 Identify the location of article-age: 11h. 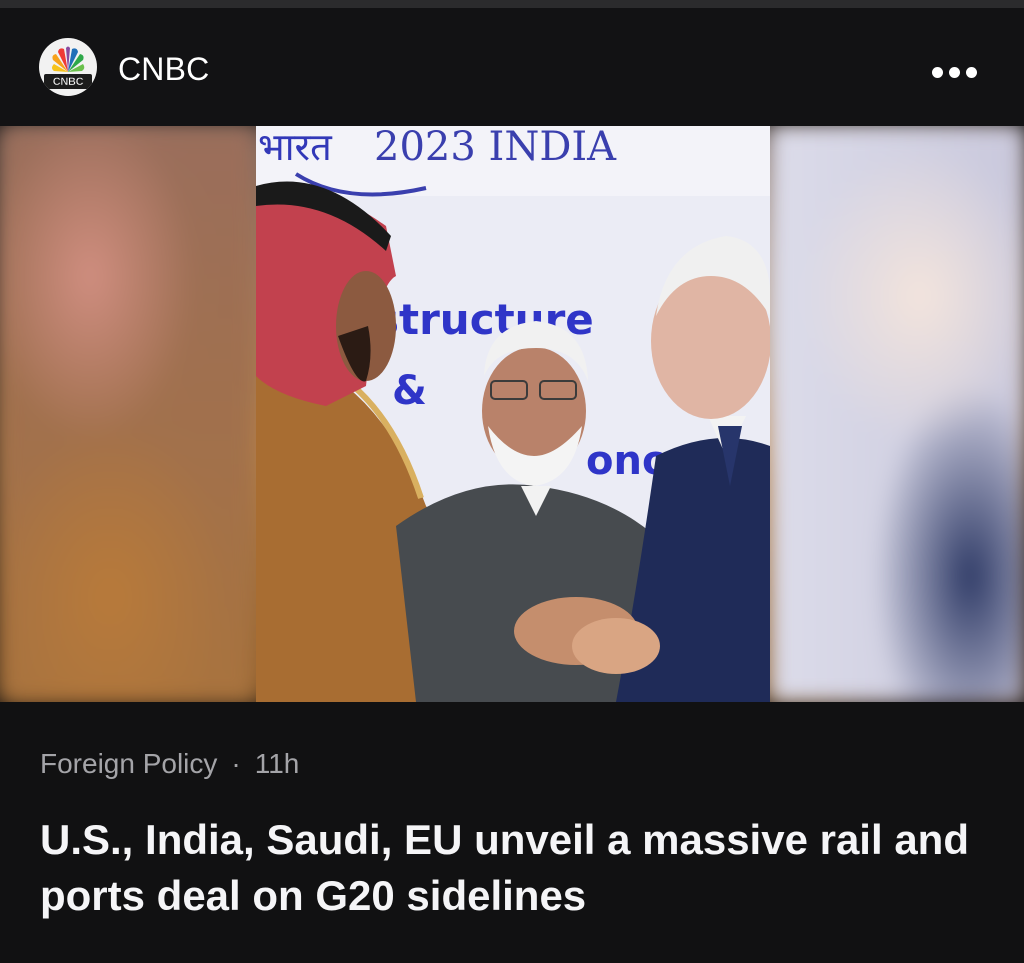
(277, 763).